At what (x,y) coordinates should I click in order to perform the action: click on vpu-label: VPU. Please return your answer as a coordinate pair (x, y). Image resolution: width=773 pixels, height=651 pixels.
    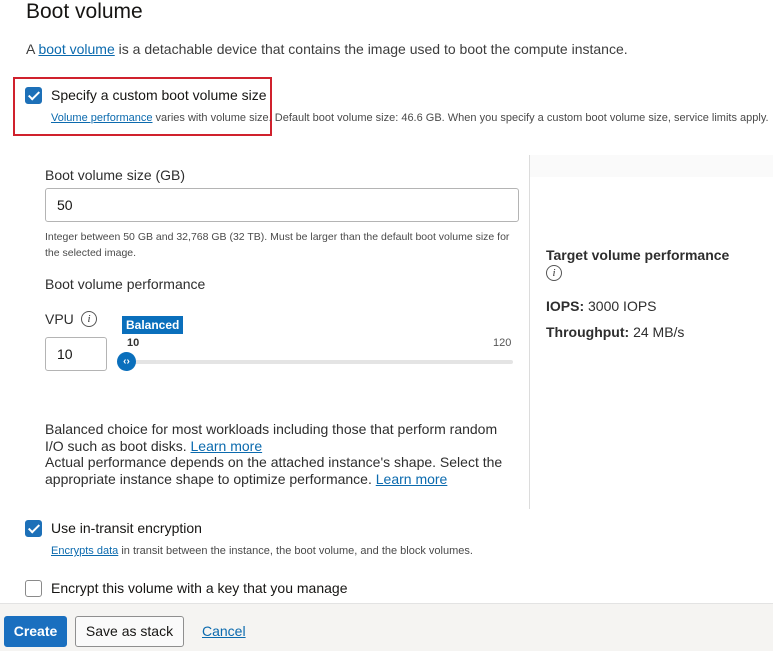
    Looking at the image, I should click on (59, 319).